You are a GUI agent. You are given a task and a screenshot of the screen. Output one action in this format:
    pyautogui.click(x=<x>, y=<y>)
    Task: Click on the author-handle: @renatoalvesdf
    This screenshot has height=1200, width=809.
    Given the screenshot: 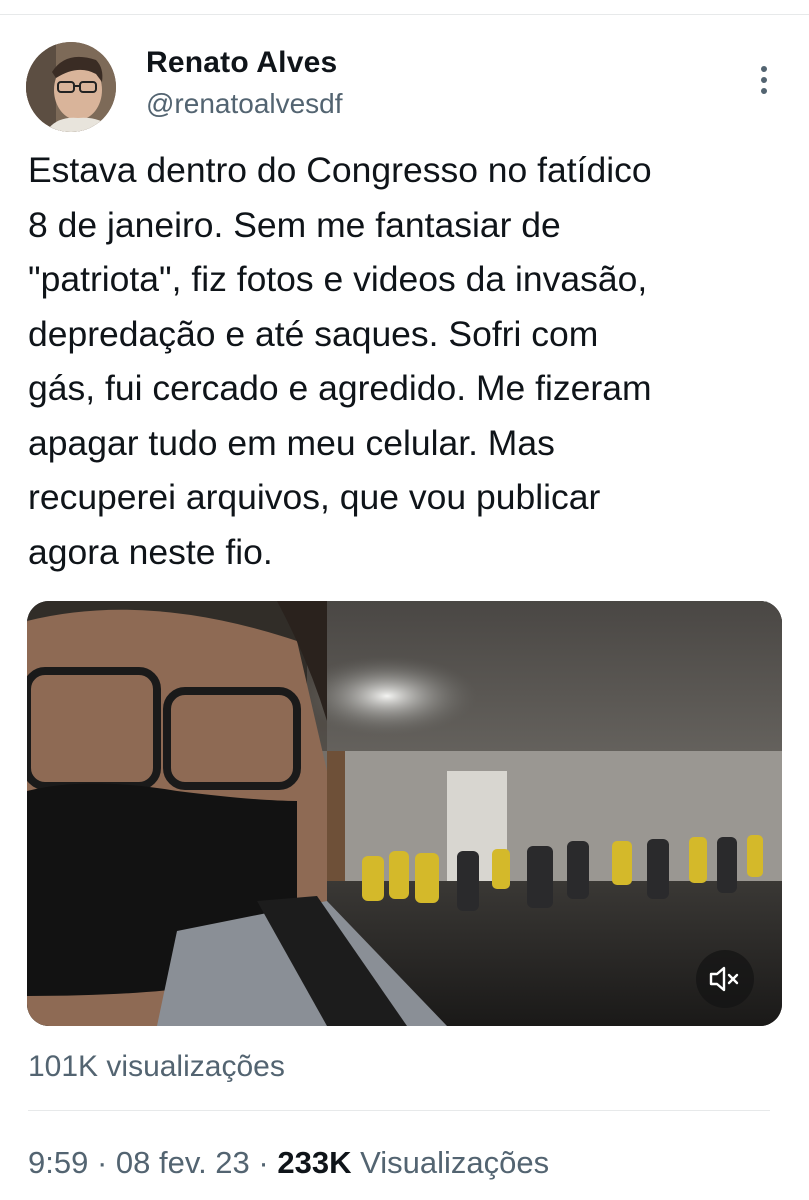 What is the action you would take?
    pyautogui.click(x=244, y=104)
    